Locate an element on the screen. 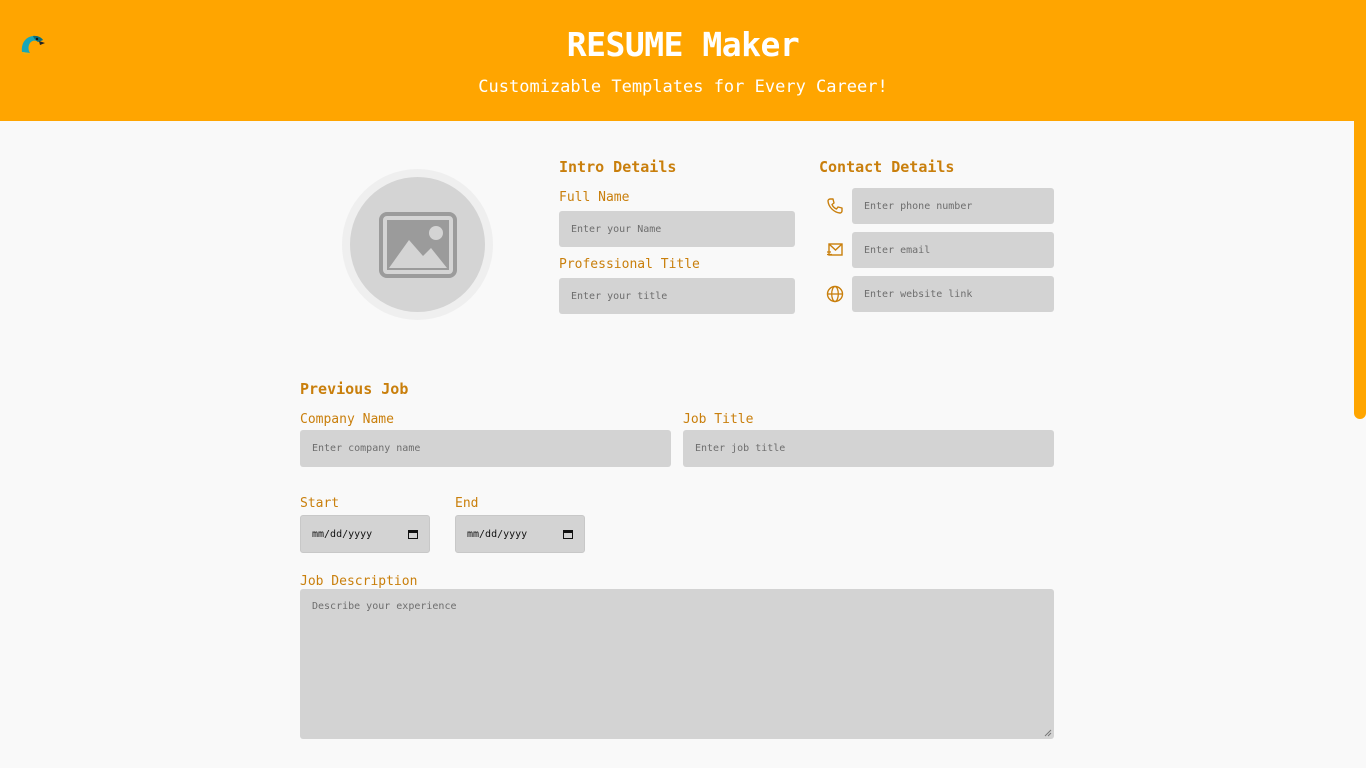 The height and width of the screenshot is (768, 1366). start-date-input: mm/dd/yyyy is located at coordinates (365, 534).